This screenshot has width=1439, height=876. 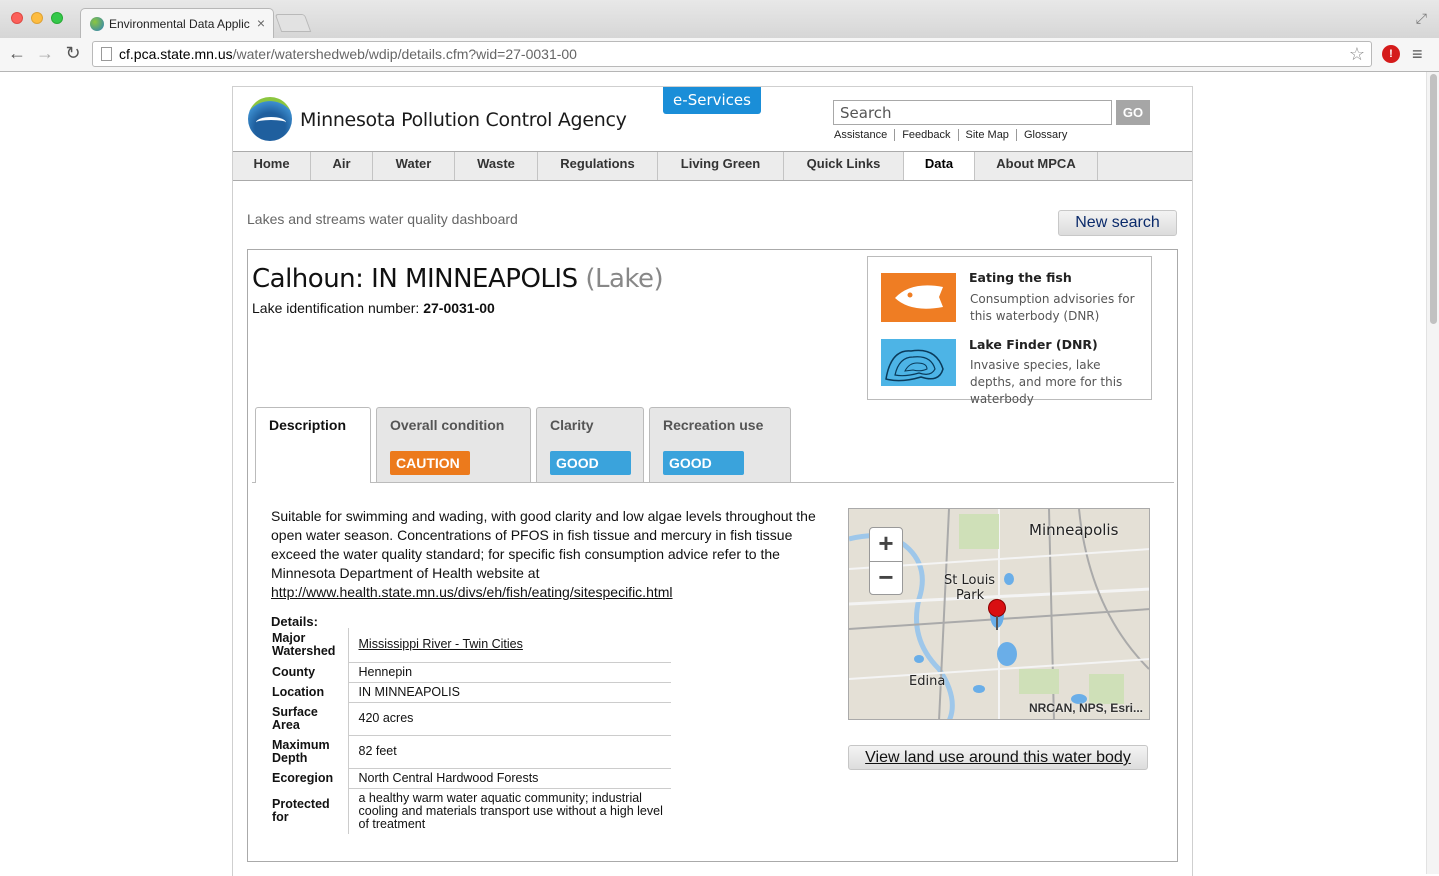 I want to click on nav-item-regulations: Regulations, so click(x=598, y=166).